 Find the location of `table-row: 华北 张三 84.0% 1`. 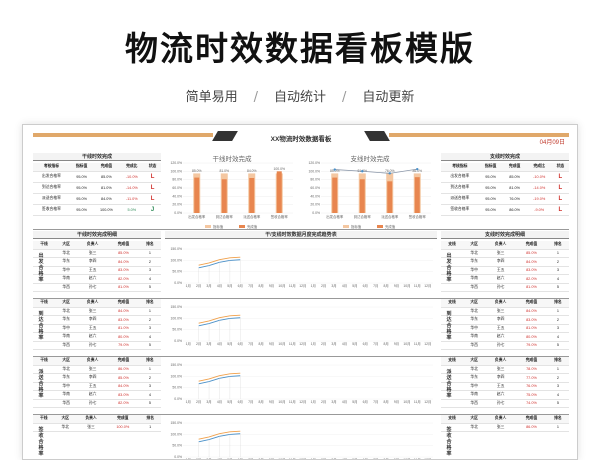

table-row: 华北 张三 84.0% 1 is located at coordinates (97, 311).